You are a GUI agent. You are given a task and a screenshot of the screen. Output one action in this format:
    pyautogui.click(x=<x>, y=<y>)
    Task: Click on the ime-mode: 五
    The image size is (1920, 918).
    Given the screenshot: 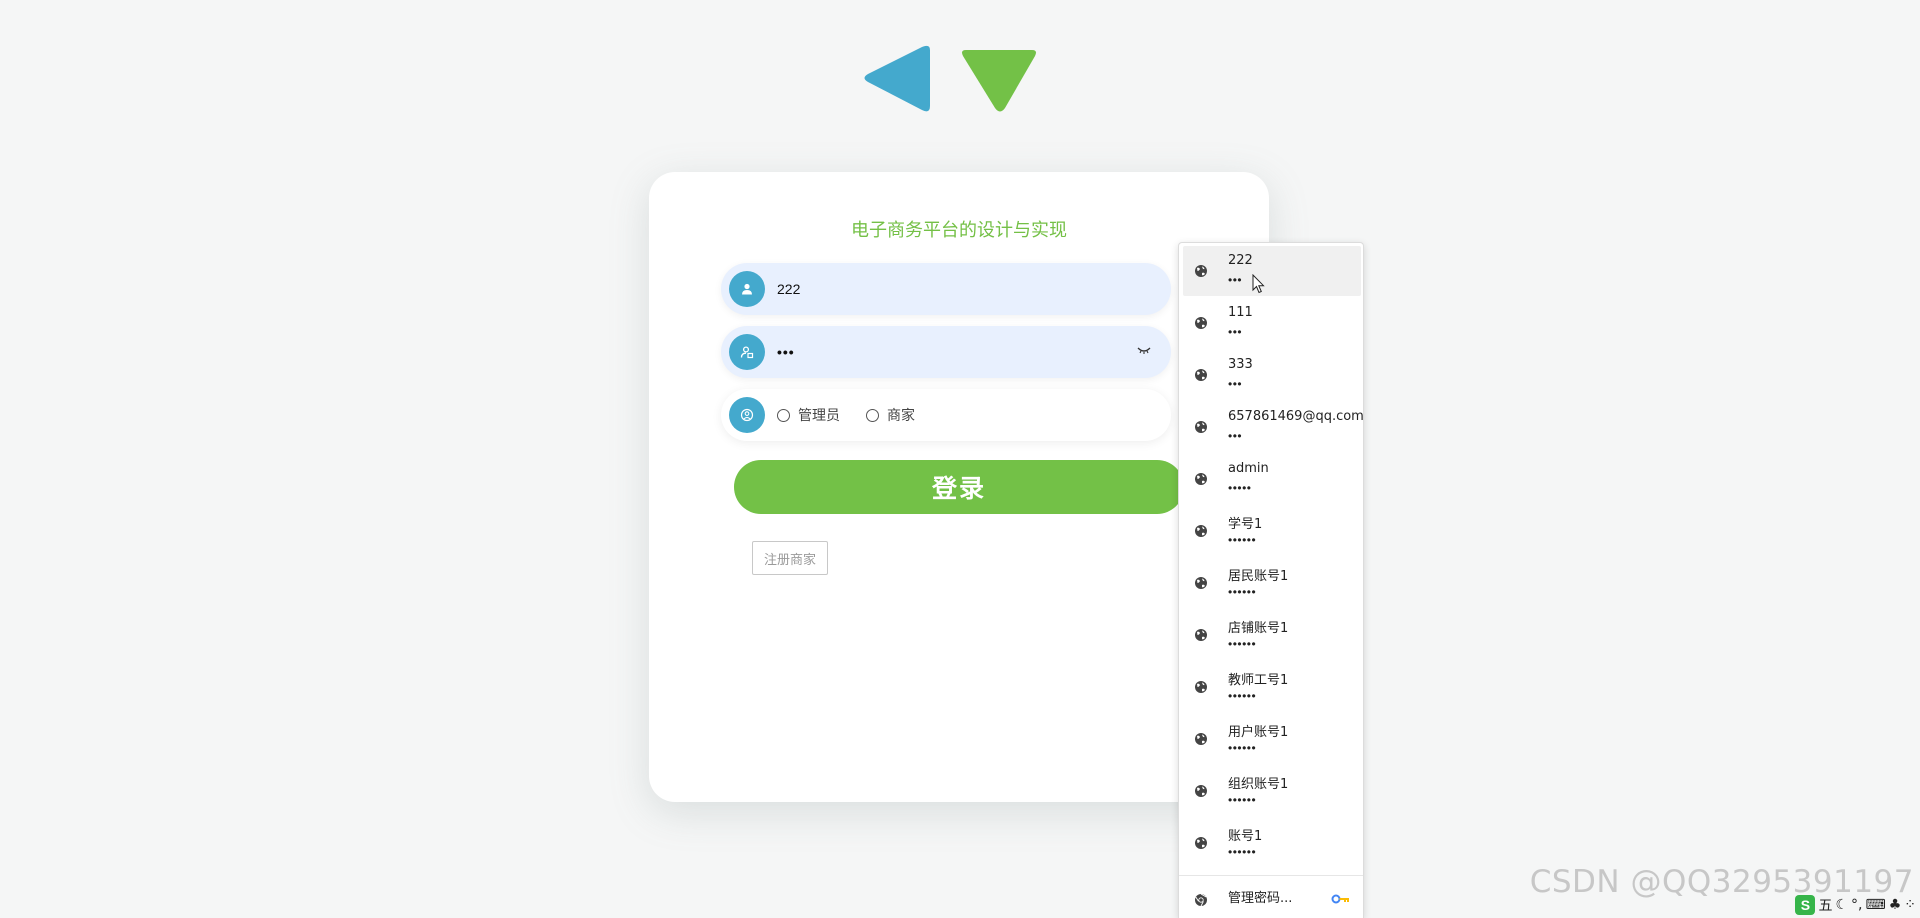 What is the action you would take?
    pyautogui.click(x=1825, y=905)
    